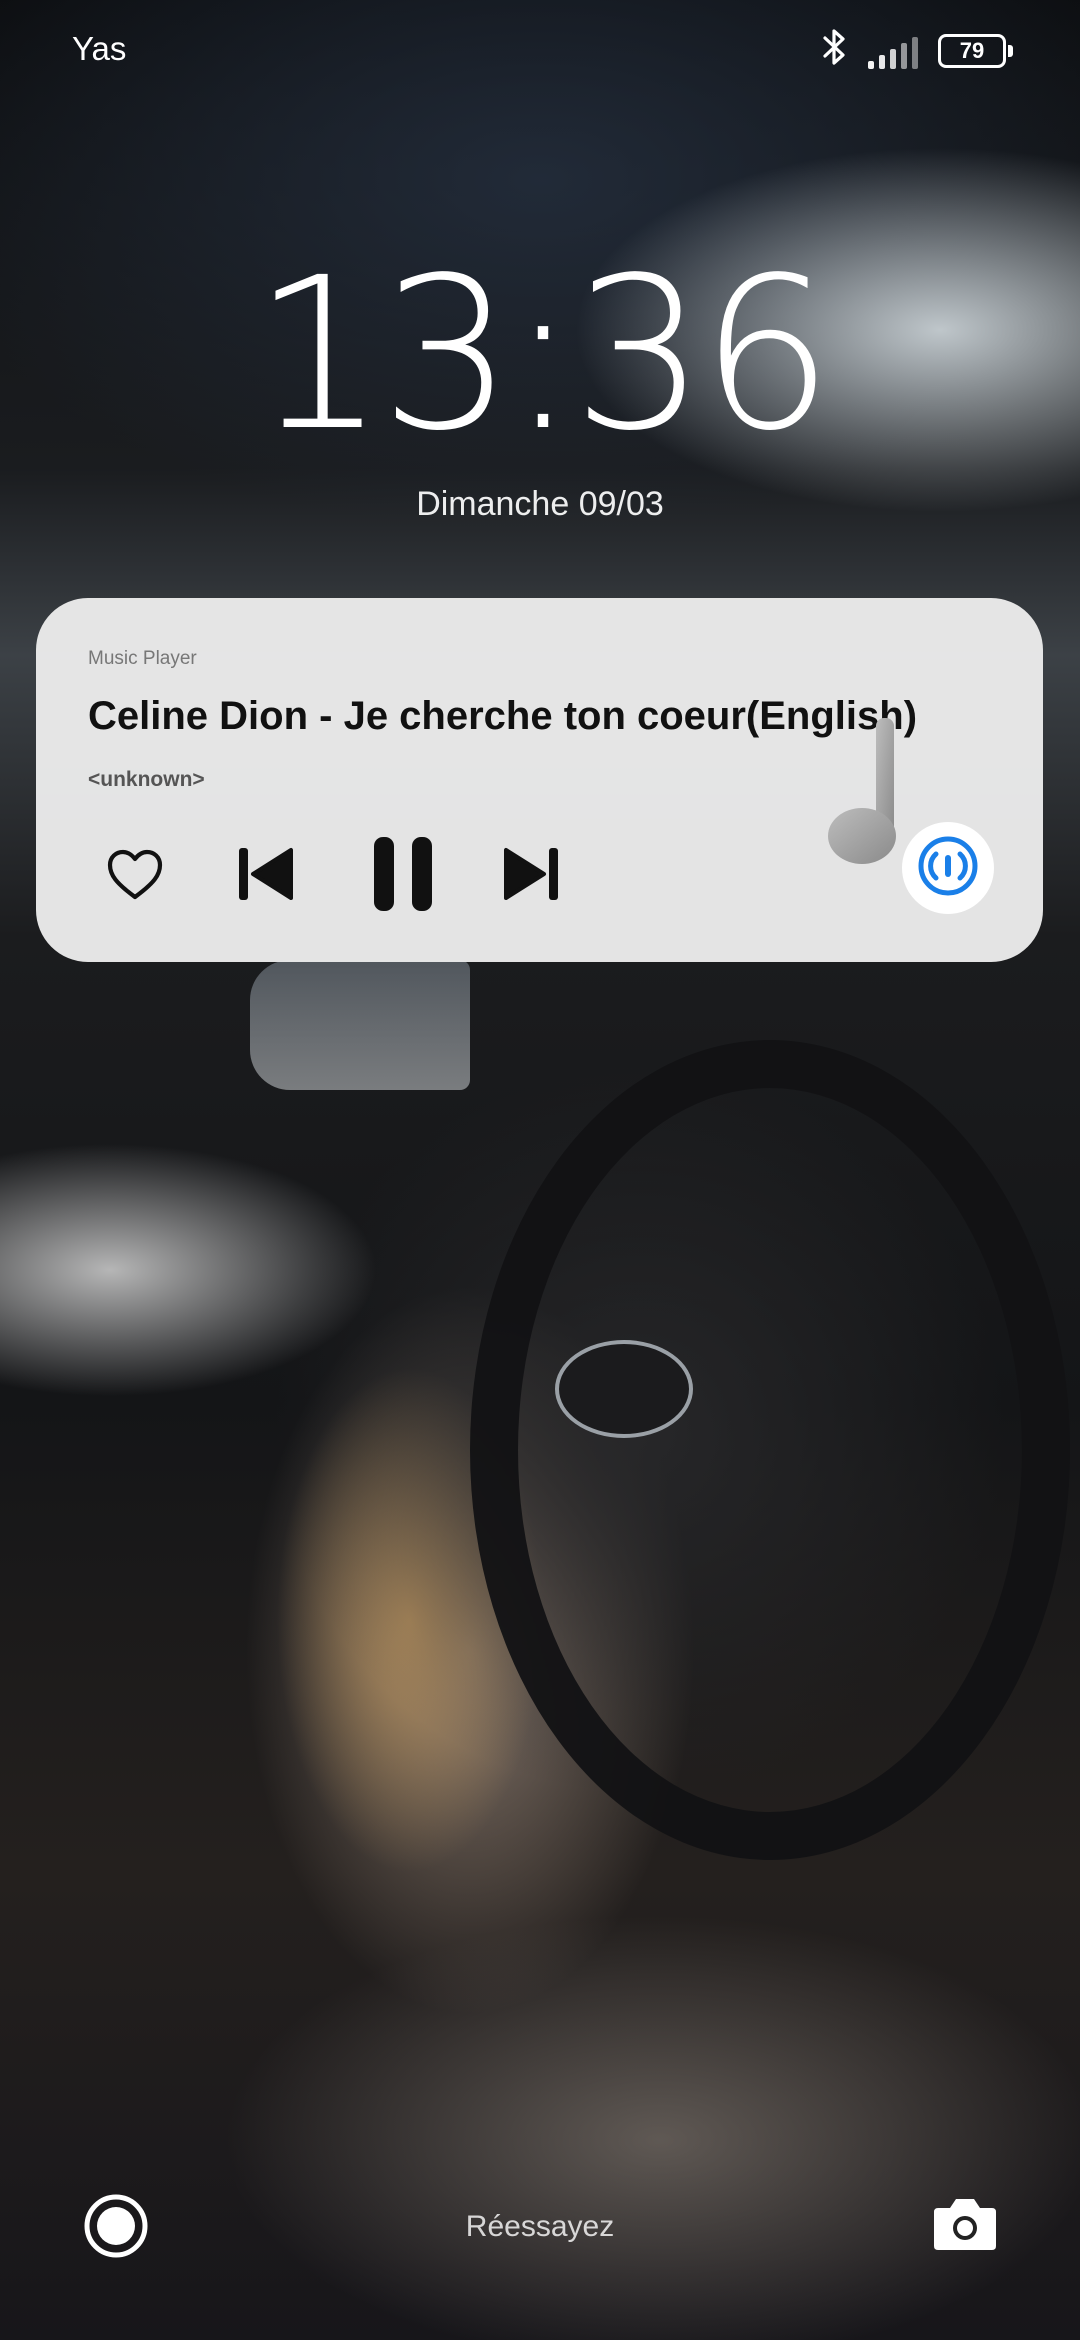 Image resolution: width=1080 pixels, height=2340 pixels. Describe the element at coordinates (835, 51) in the screenshot. I see `bluetooth-icon` at that location.